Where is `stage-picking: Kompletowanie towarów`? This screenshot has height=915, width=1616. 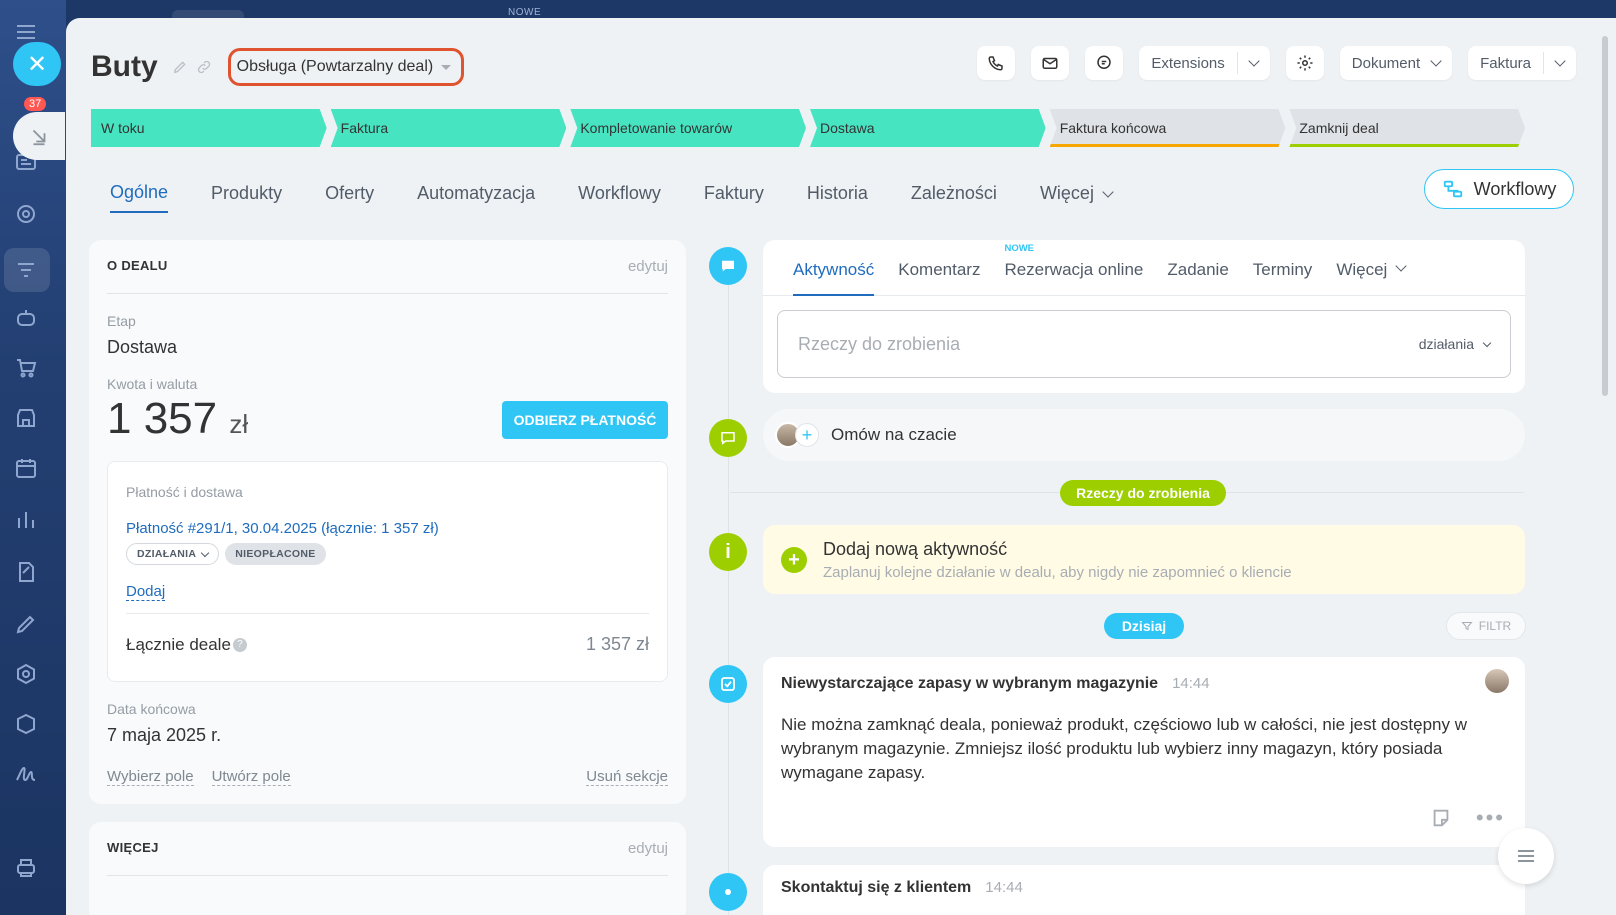 stage-picking: Kompletowanie towarów is located at coordinates (688, 128).